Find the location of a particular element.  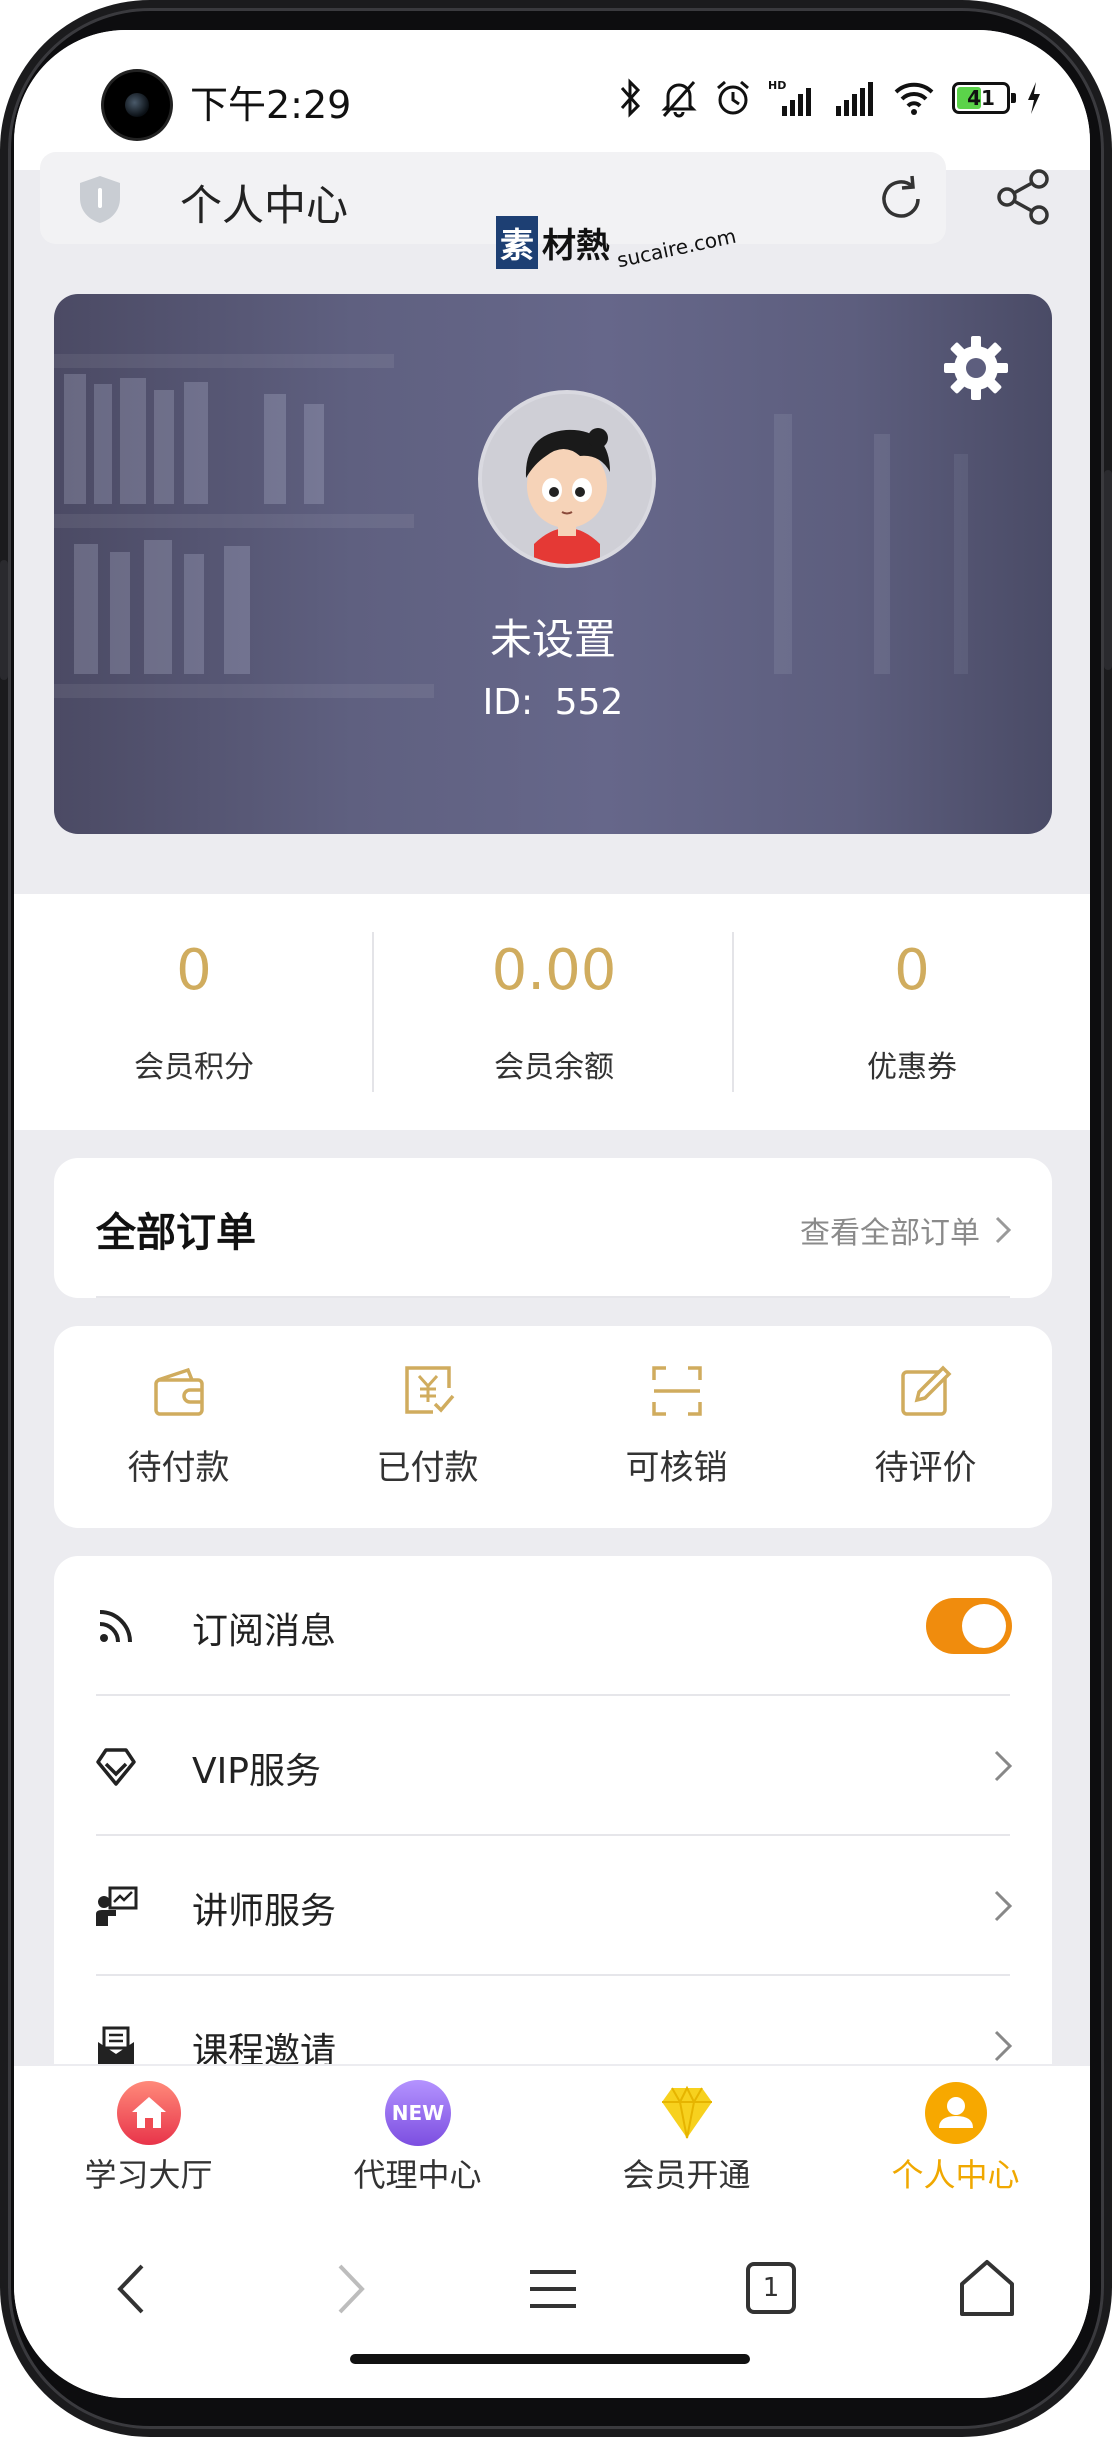

menu-item-vip: VIP服务 is located at coordinates (553, 1766).